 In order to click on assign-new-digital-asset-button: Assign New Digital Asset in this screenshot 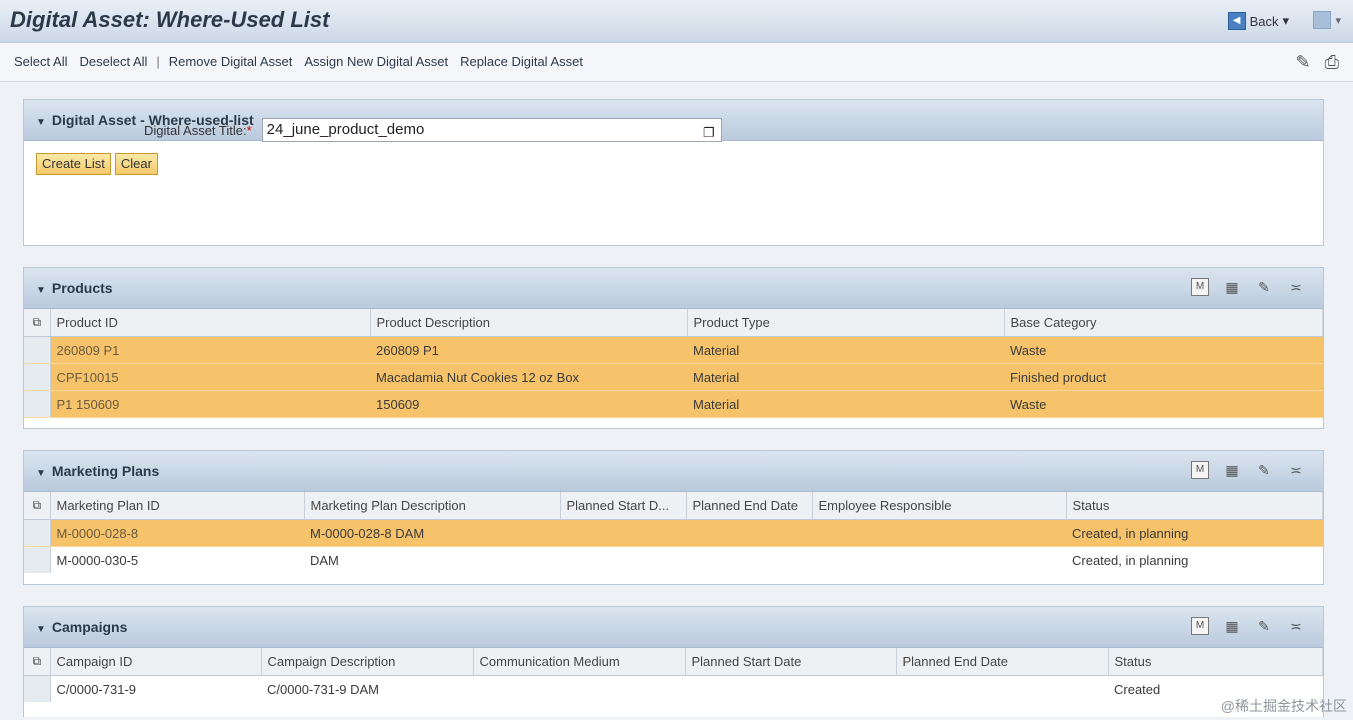, I will do `click(376, 61)`.